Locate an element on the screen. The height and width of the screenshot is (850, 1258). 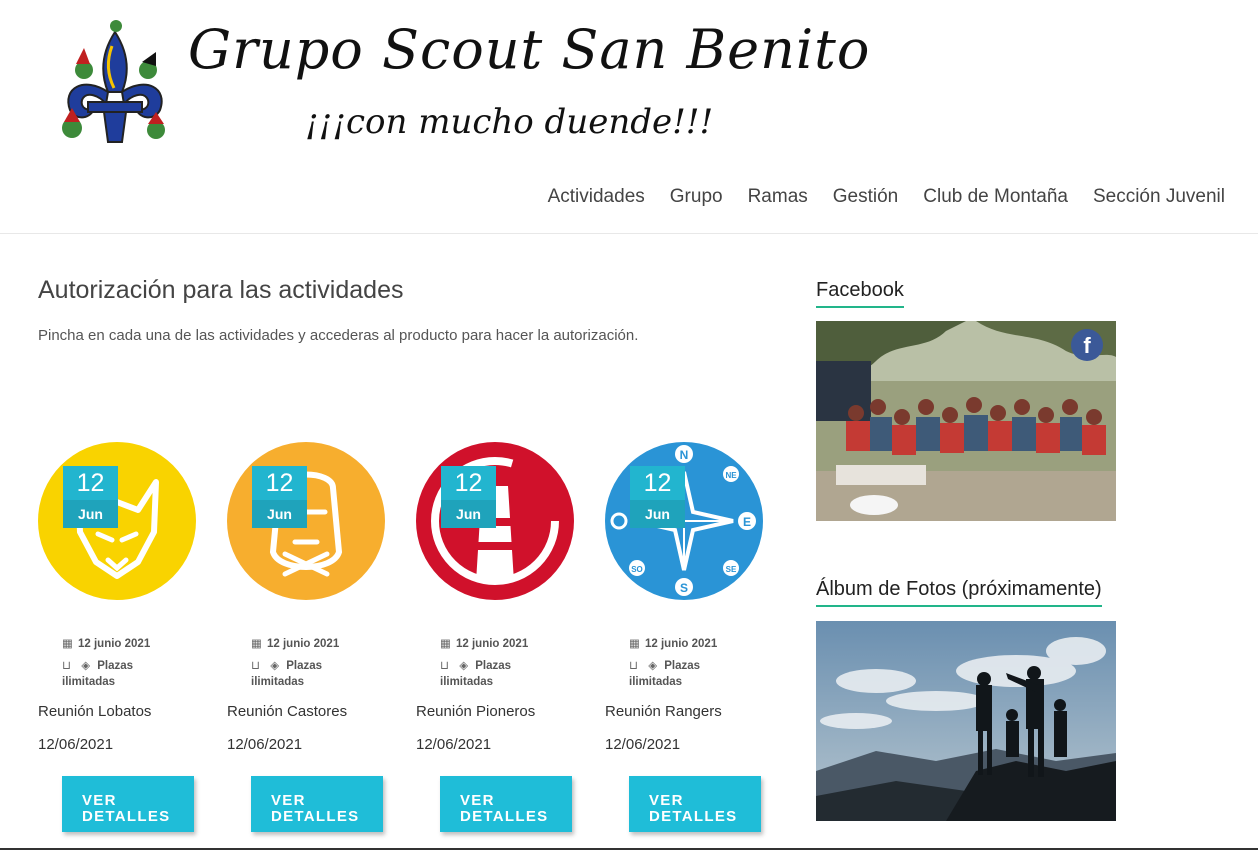
product-name: Reunión Castores is located at coordinates (287, 711).